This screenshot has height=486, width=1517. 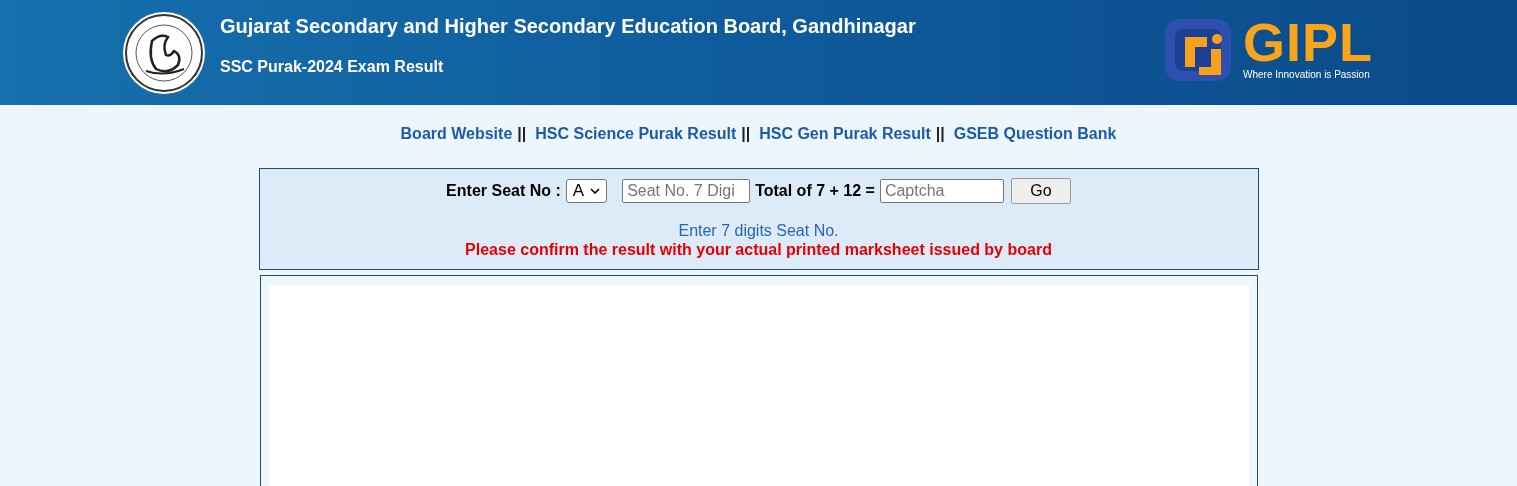 I want to click on nav-link: HSC Gen Purak Result, so click(x=845, y=134).